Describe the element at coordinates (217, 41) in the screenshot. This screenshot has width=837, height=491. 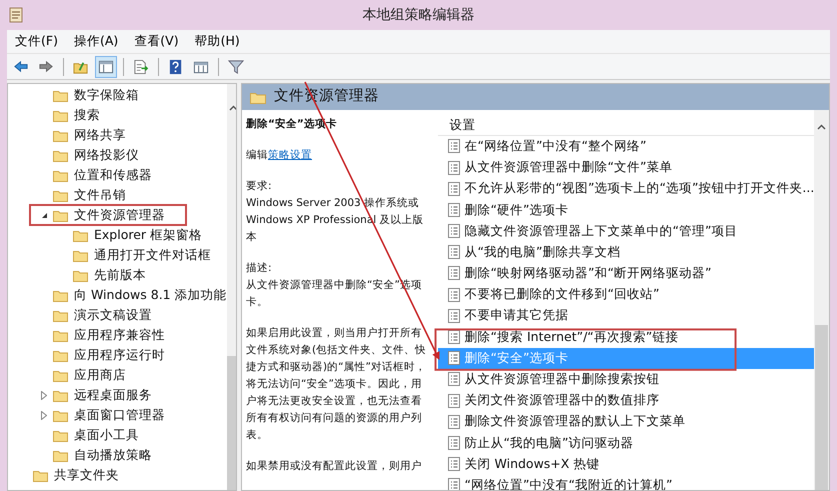
I see `menu-item: 帮助(H)` at that location.